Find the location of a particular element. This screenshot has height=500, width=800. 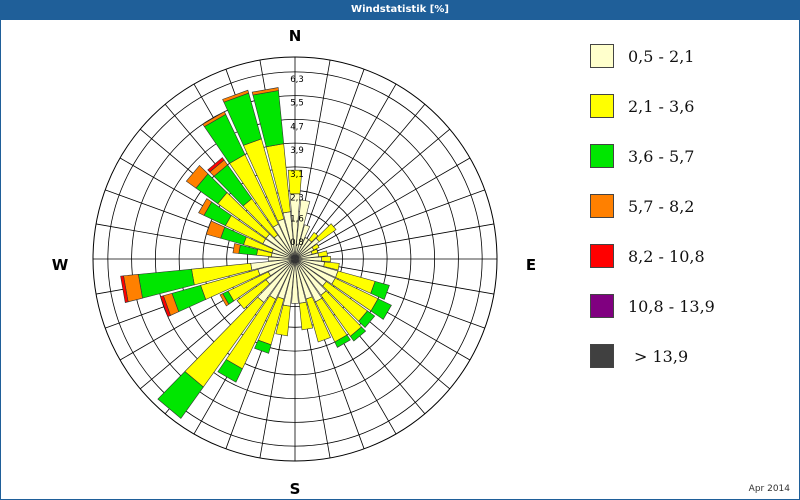

footer-date: Apr 2014 is located at coordinates (769, 489).